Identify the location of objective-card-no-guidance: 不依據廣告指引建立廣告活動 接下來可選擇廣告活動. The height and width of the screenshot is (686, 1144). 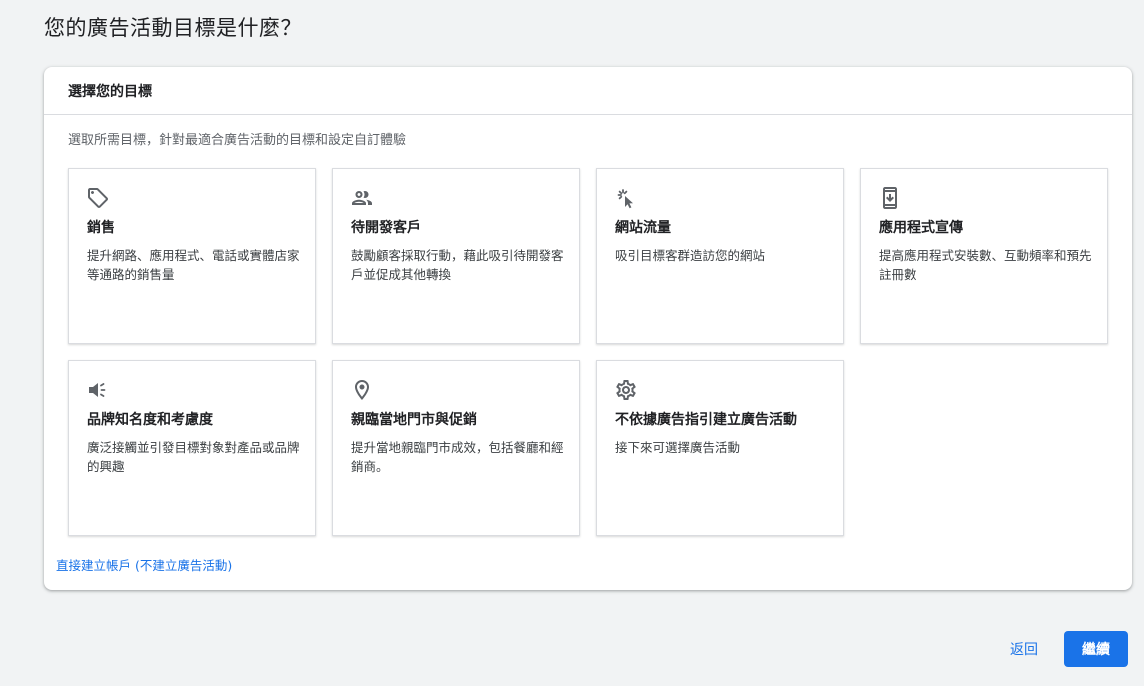
(720, 448).